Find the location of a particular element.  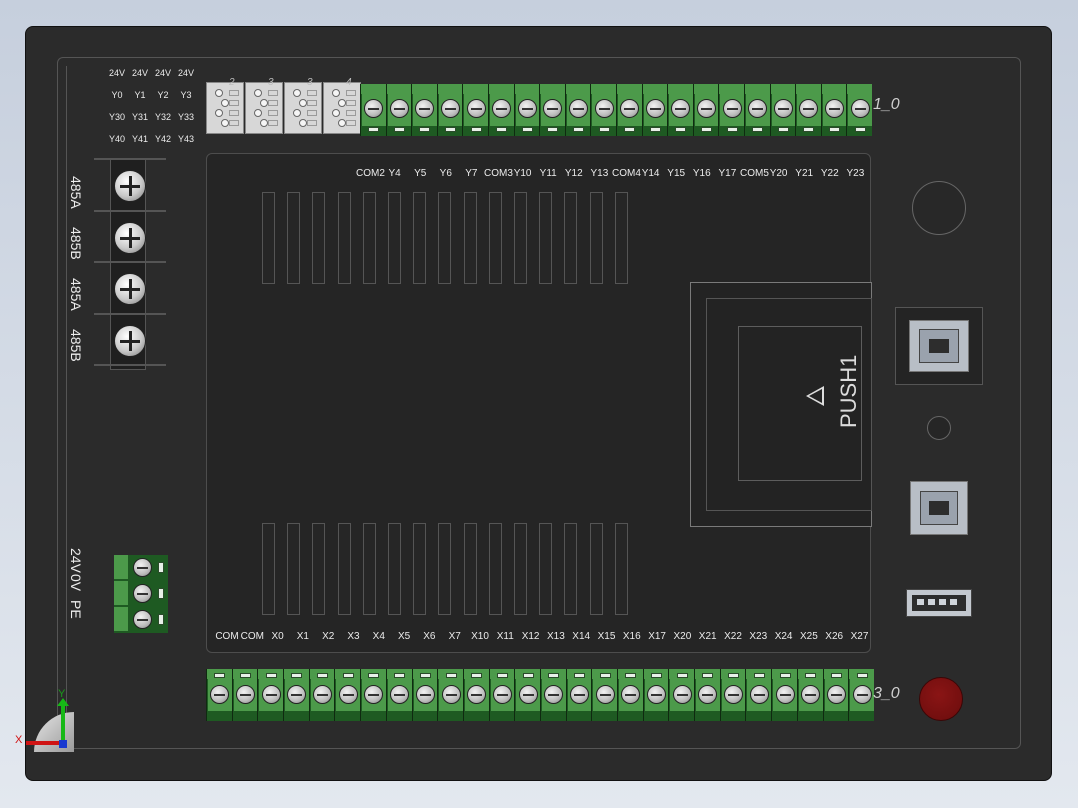

input-terminal-label: X16 is located at coordinates (631, 636).